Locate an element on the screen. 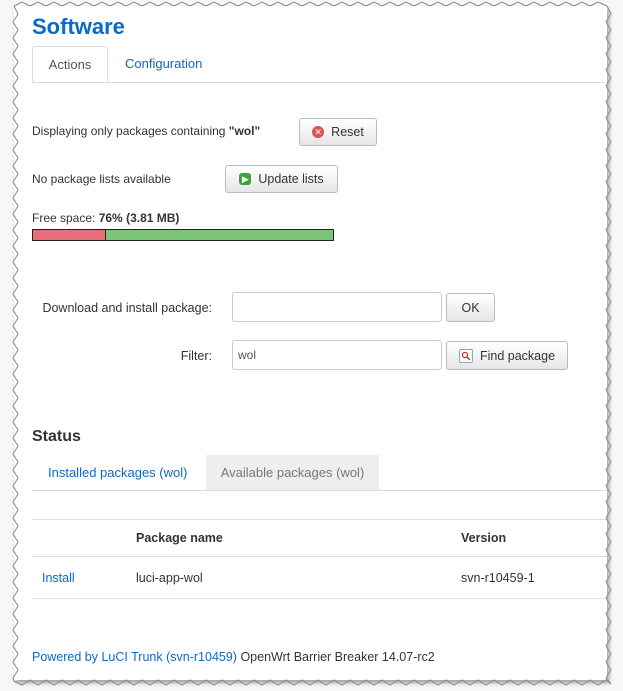 Image resolution: width=623 pixels, height=691 pixels. free-space-bar is located at coordinates (183, 235).